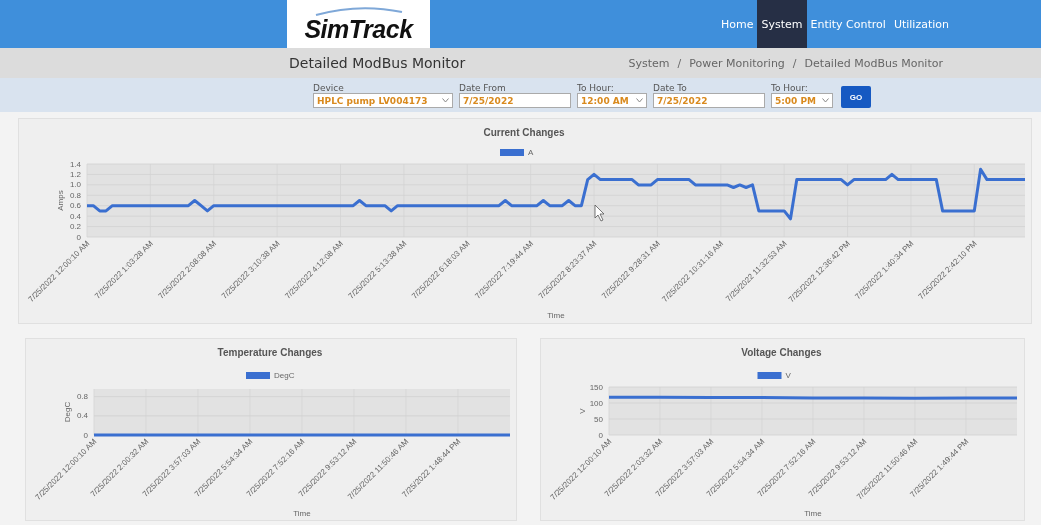  I want to click on axis-tick-label: 1.0, so click(75, 185).